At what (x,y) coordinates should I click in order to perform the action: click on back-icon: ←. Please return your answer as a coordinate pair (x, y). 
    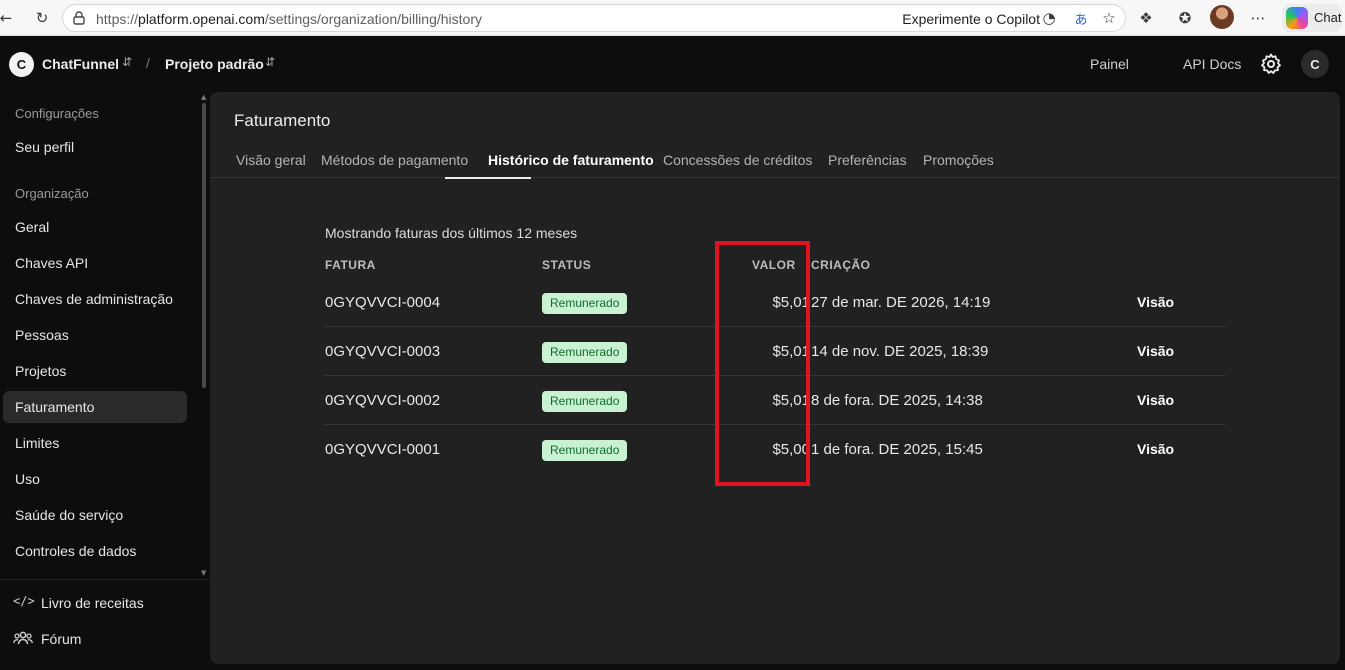
    Looking at the image, I should click on (9, 18).